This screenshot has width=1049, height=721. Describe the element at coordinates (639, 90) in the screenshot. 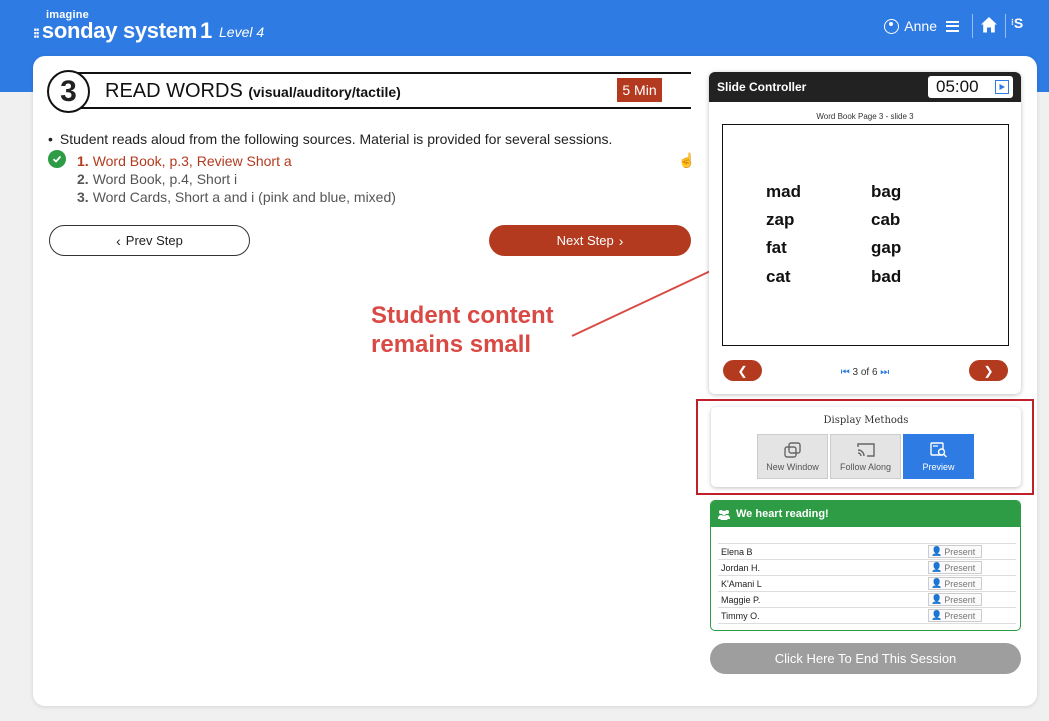

I see `duration-badge: 5 Min` at that location.